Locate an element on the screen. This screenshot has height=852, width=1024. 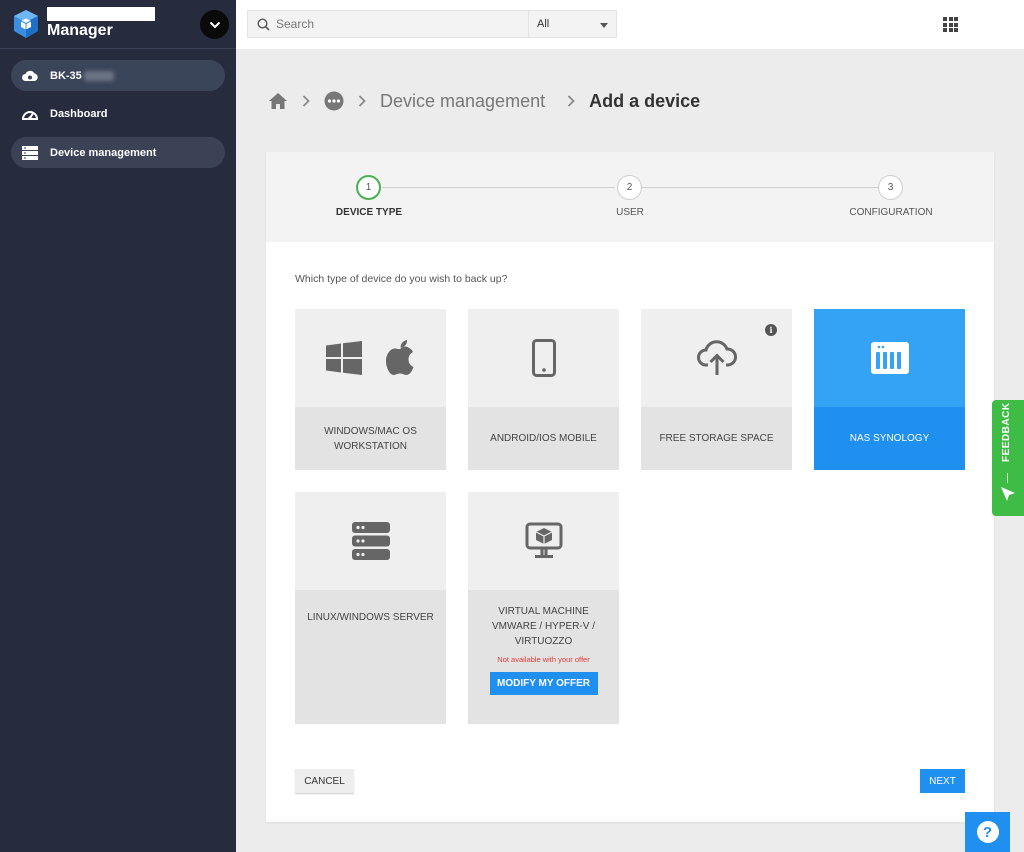
feedback-tab: FEEDBACK is located at coordinates (1008, 458).